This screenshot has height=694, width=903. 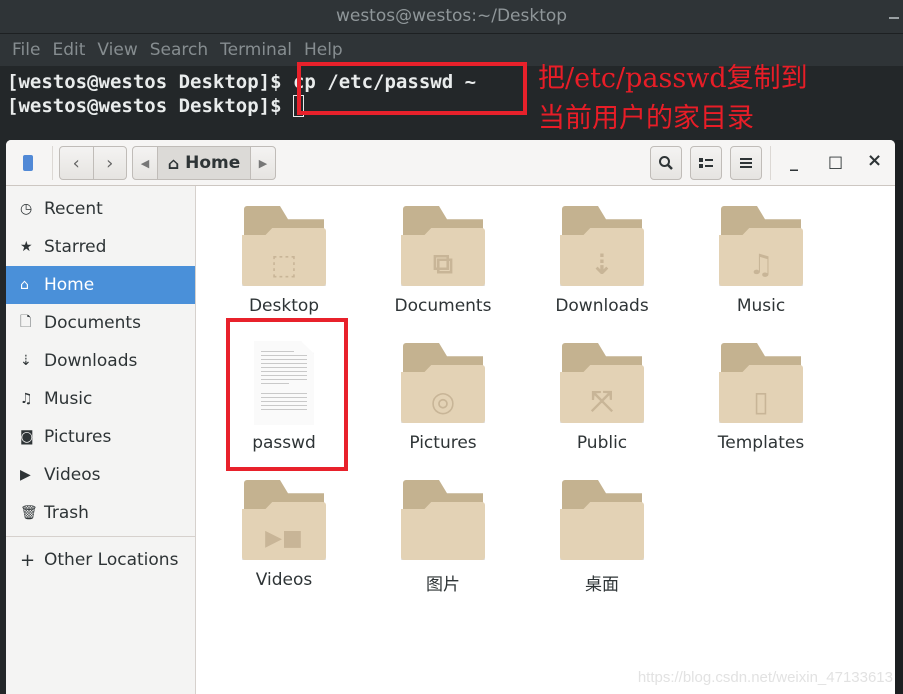 What do you see at coordinates (100, 536) in the screenshot?
I see `sidebar-divider` at bounding box center [100, 536].